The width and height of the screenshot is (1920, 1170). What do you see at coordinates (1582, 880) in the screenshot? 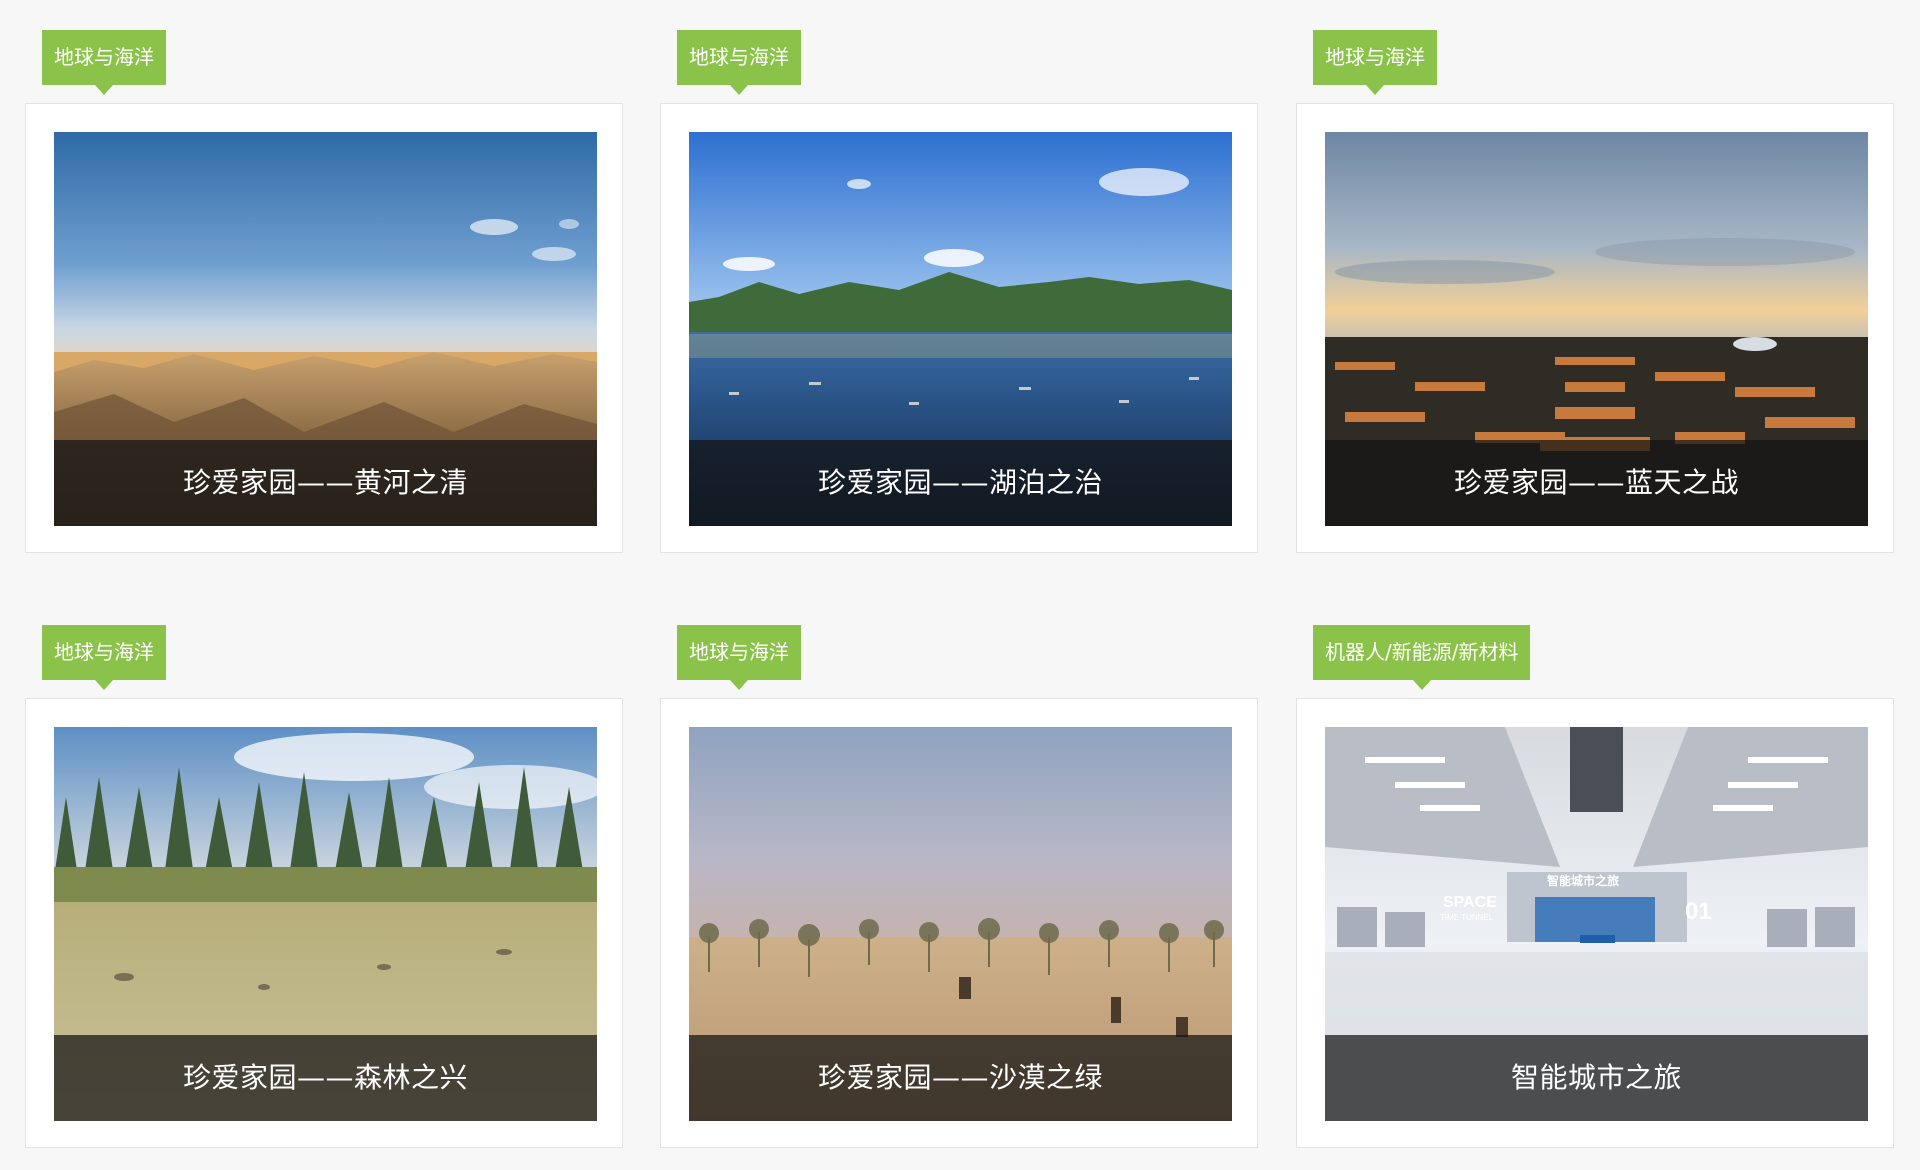
I see `scene-text-title: 智能城市之旅` at bounding box center [1582, 880].